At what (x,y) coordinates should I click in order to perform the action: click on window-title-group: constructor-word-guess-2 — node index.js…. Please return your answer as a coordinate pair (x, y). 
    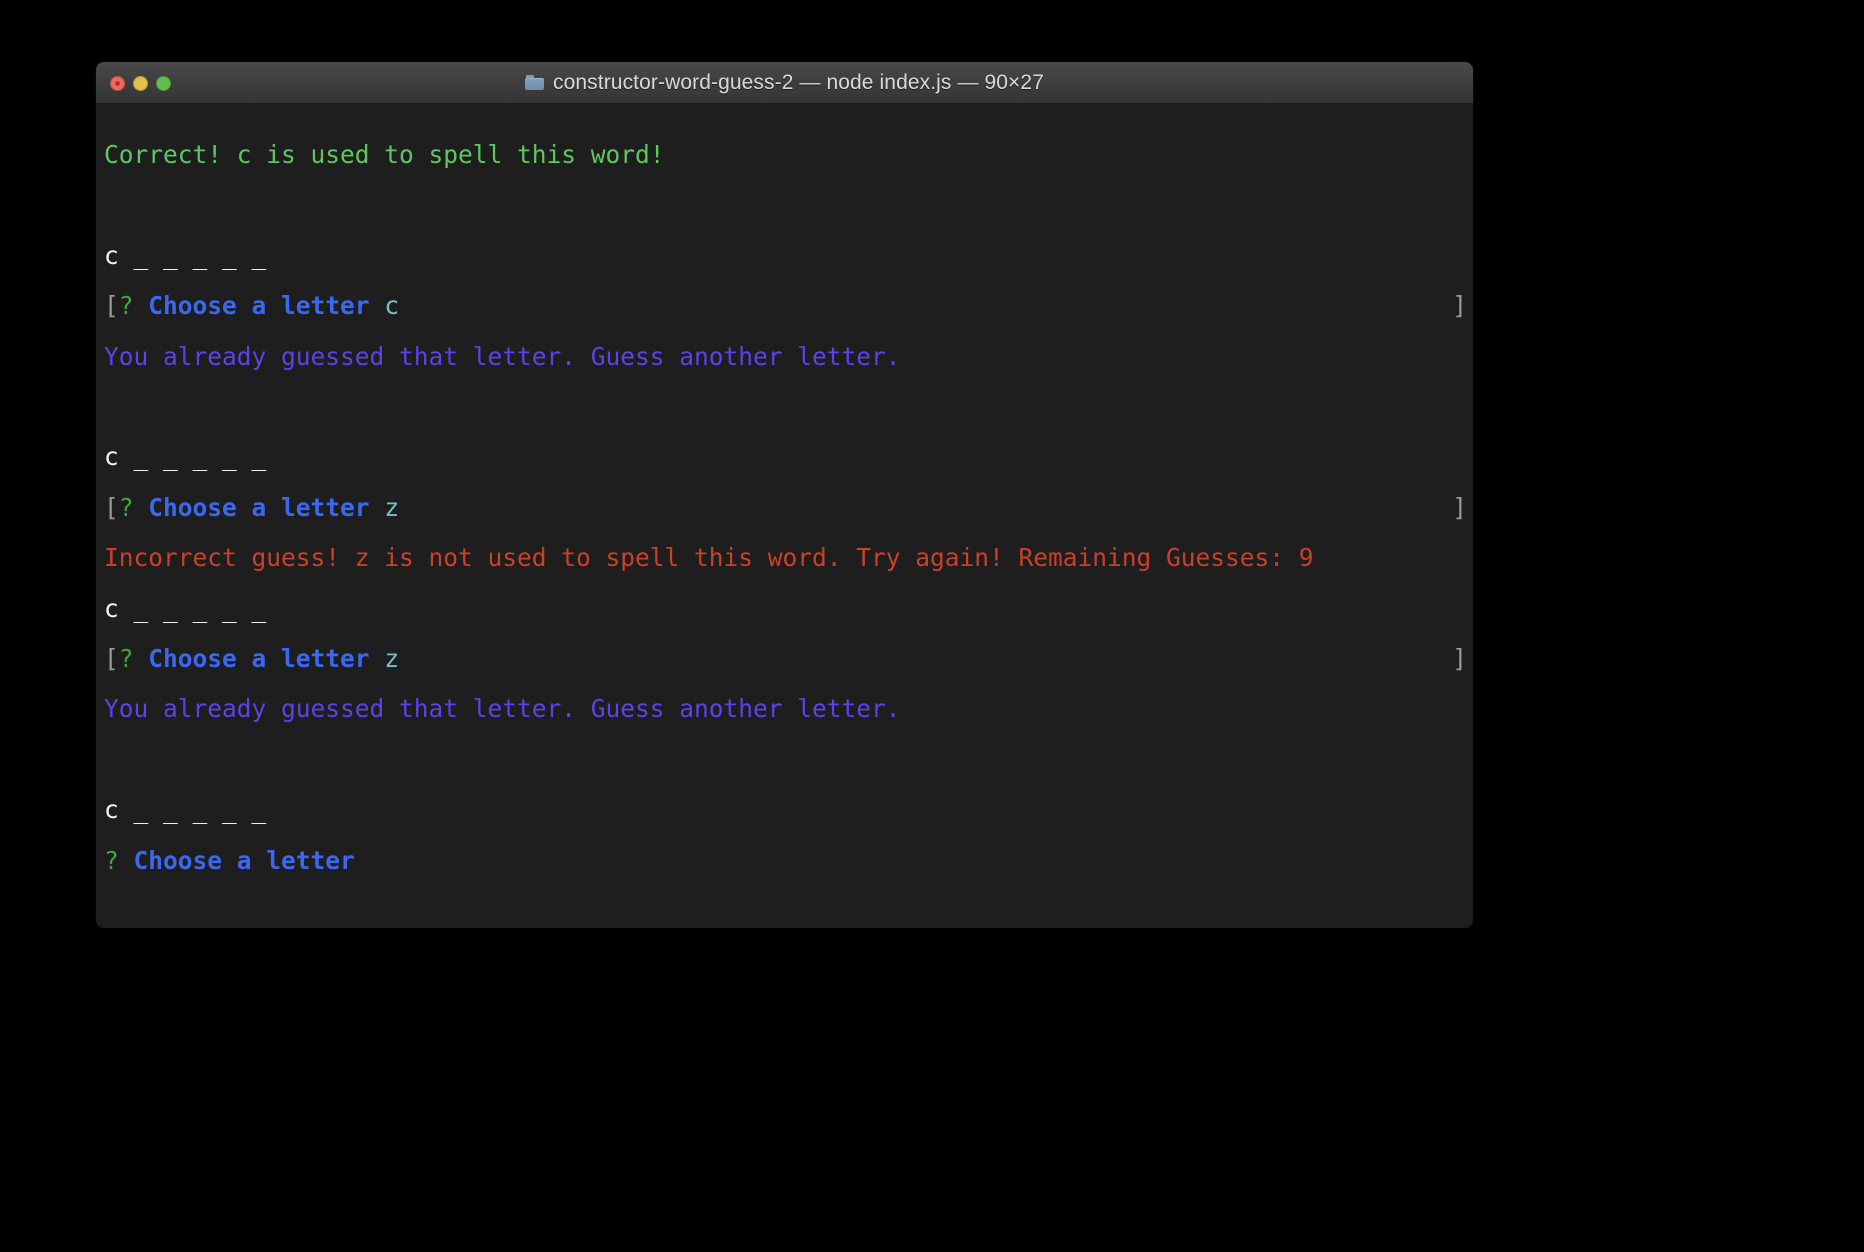
    Looking at the image, I should click on (784, 83).